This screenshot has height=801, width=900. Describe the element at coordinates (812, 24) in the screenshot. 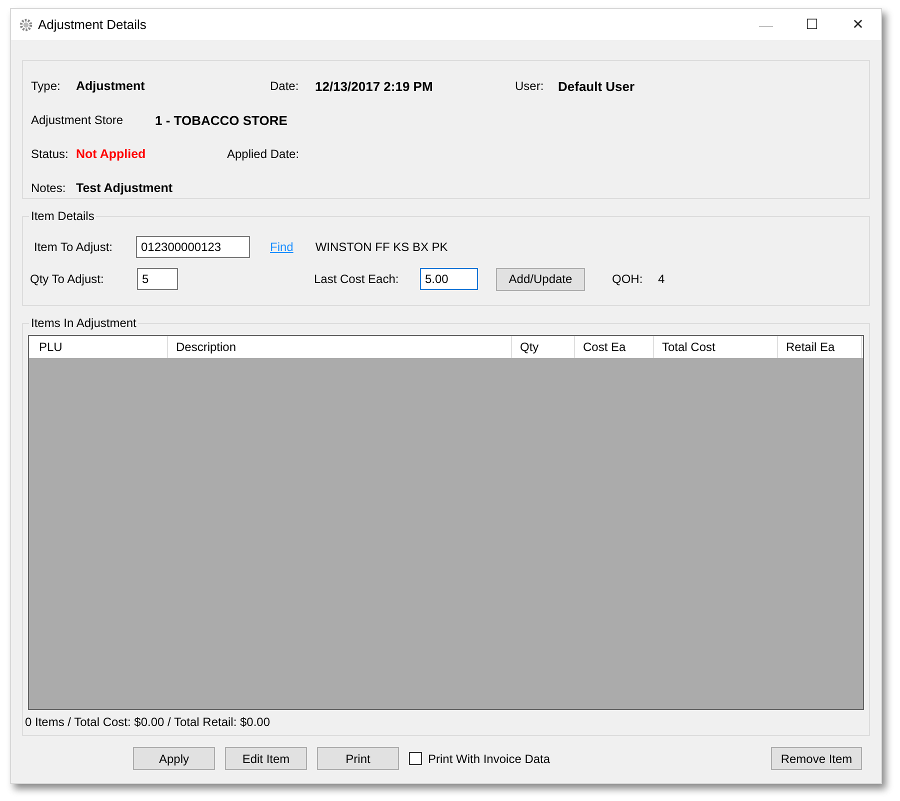

I see `maximize-button: ☐` at that location.